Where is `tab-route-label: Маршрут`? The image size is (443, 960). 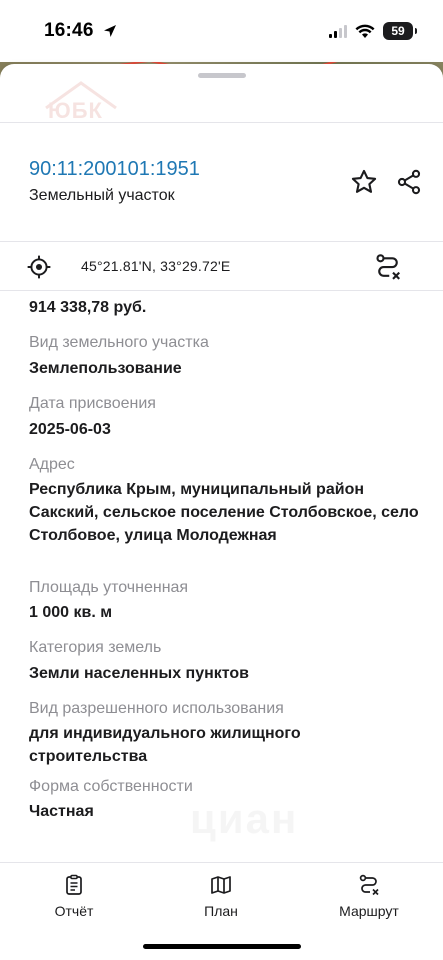
tab-route-label: Маршрут is located at coordinates (369, 911).